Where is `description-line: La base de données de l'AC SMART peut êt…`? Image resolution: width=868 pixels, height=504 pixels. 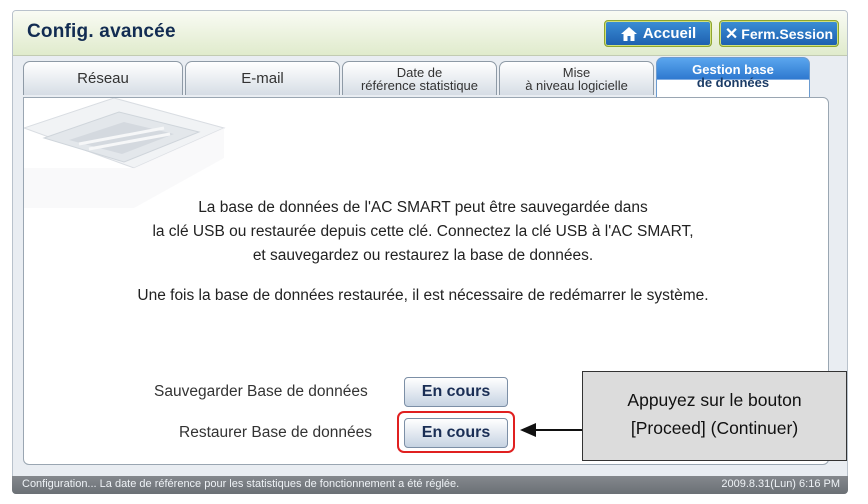 description-line: La base de données de l'AC SMART peut êt… is located at coordinates (423, 207).